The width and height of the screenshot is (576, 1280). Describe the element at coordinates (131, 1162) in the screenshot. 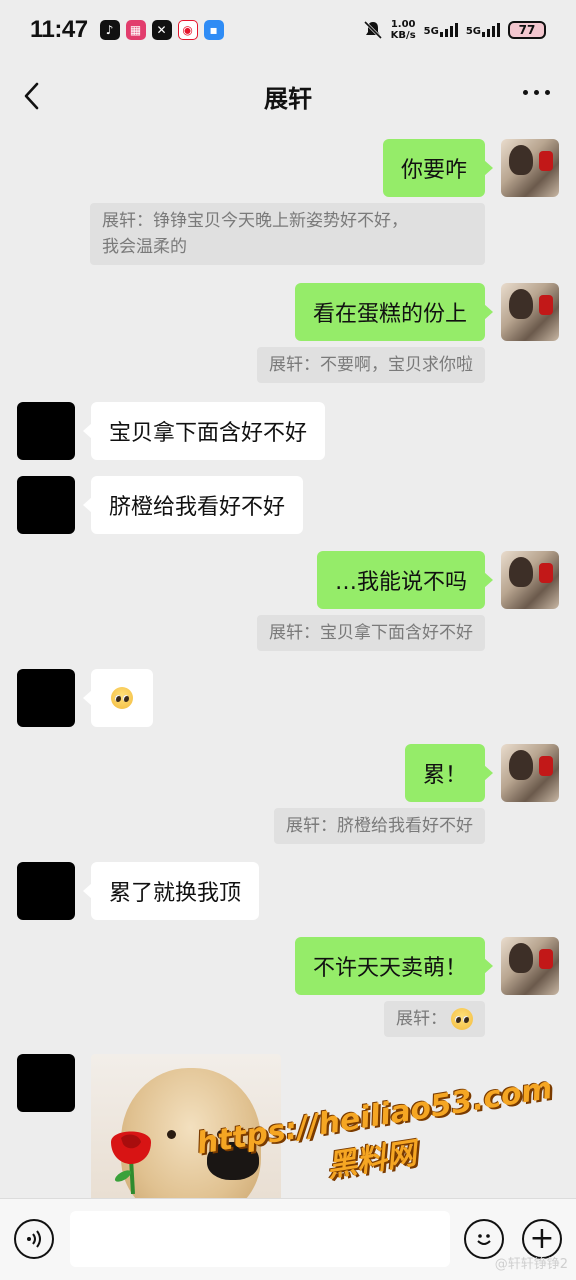

I see `rose-icon` at that location.